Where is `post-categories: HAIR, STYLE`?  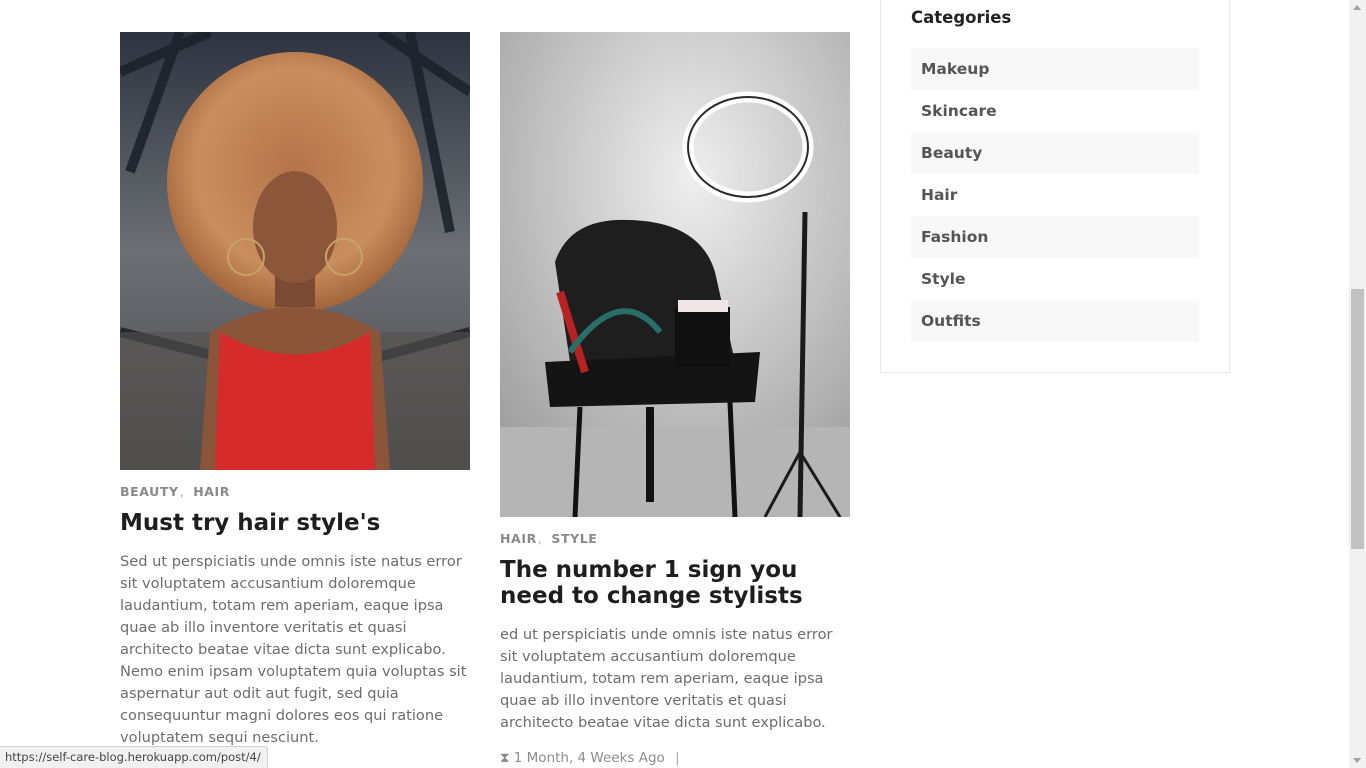 post-categories: HAIR, STYLE is located at coordinates (549, 538).